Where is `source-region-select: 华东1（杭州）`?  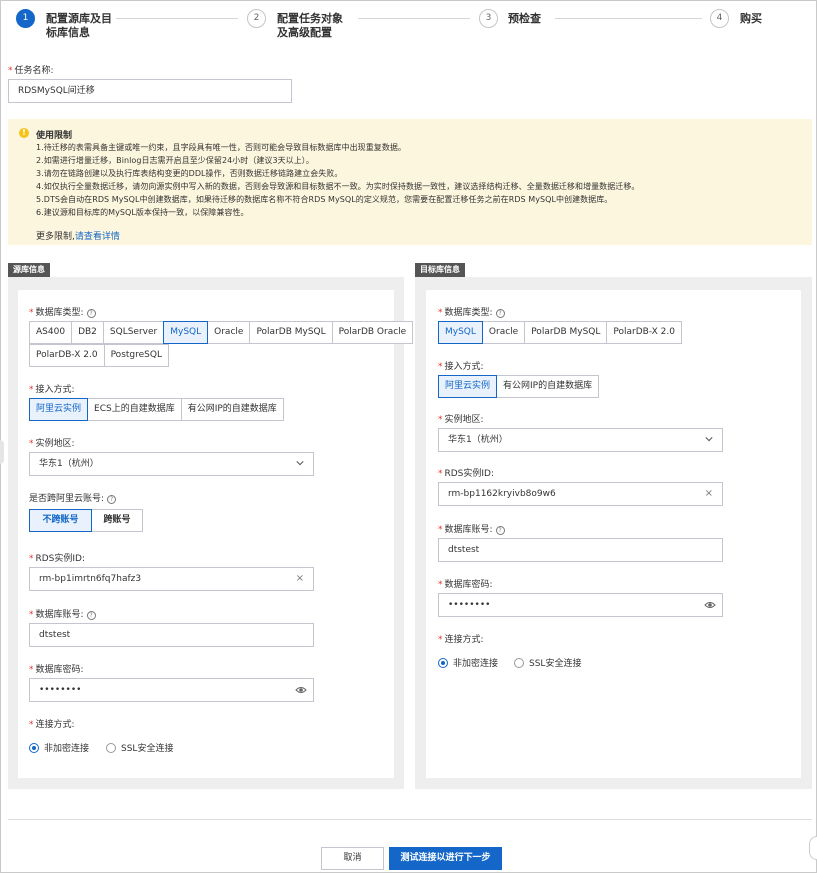
source-region-select: 华东1（杭州） is located at coordinates (171, 464).